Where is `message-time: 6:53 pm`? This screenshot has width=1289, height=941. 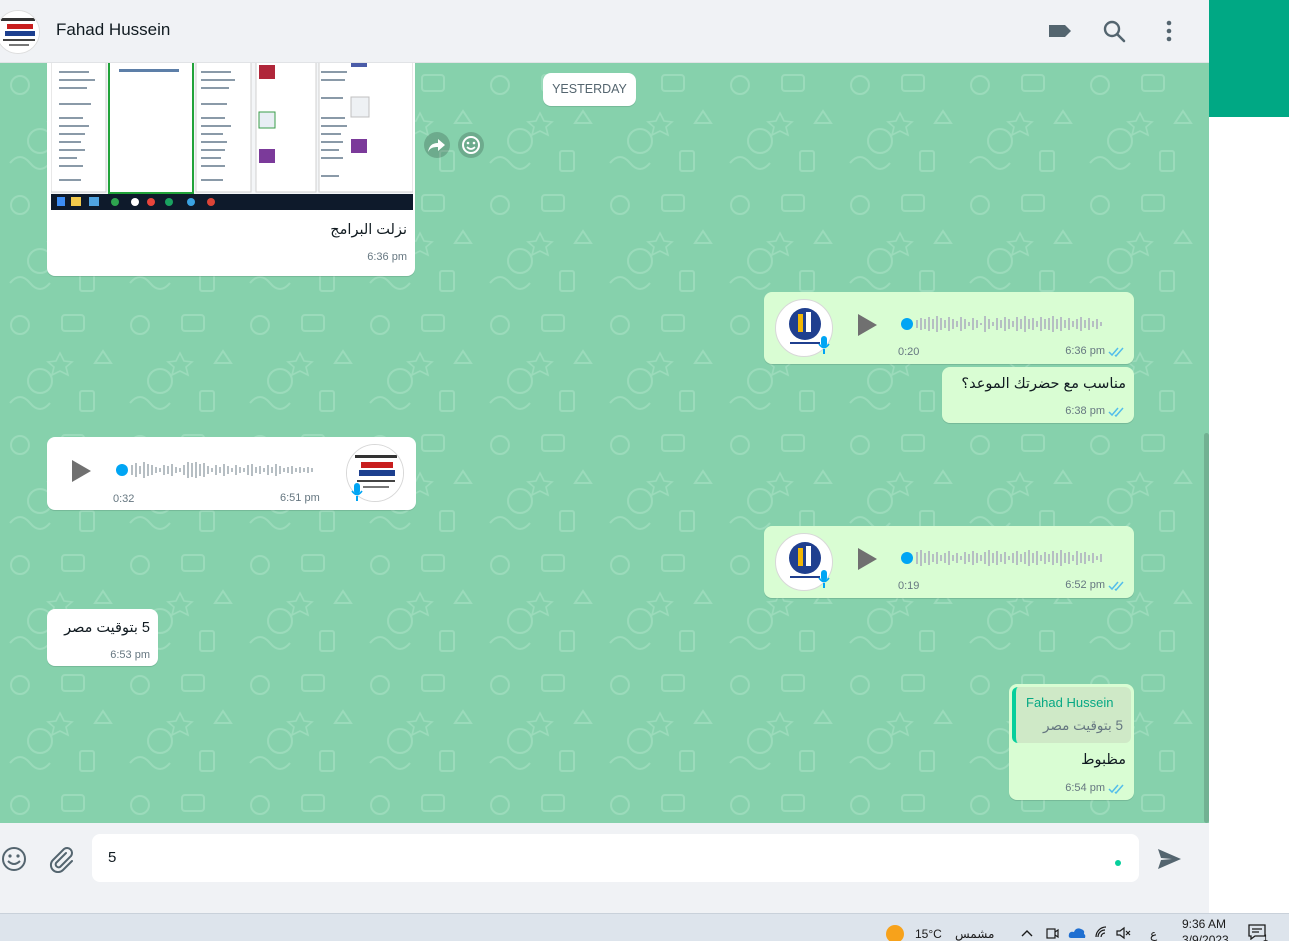 message-time: 6:53 pm is located at coordinates (130, 655).